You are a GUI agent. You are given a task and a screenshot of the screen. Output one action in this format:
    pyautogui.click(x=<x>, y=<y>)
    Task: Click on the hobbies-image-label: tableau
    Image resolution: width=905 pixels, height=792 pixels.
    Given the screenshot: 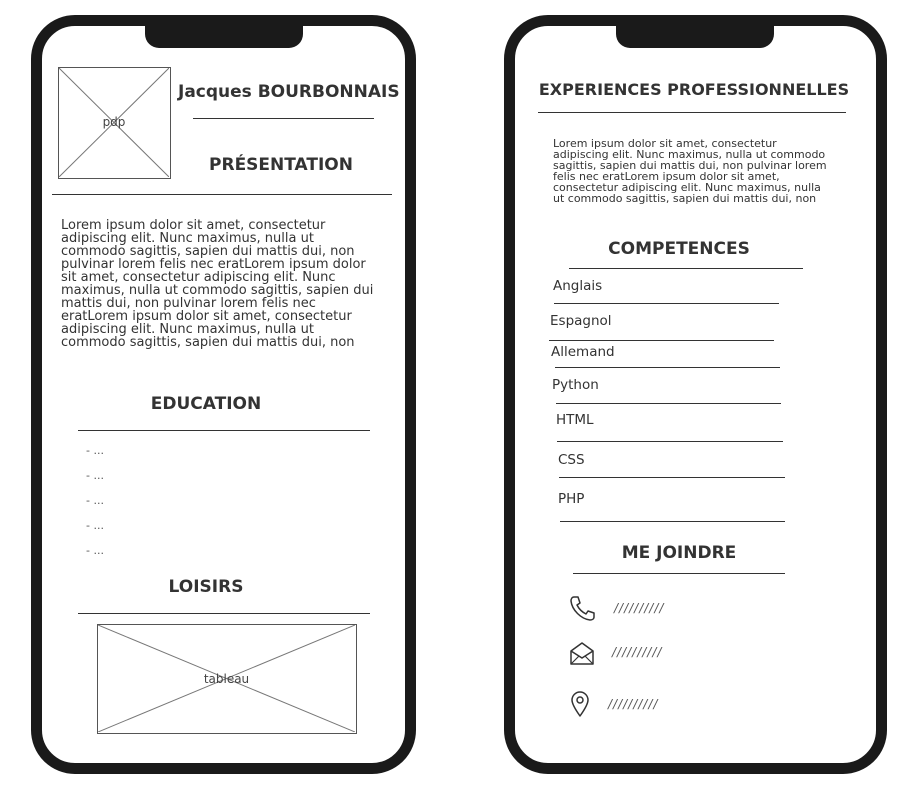 What is the action you would take?
    pyautogui.click(x=226, y=679)
    